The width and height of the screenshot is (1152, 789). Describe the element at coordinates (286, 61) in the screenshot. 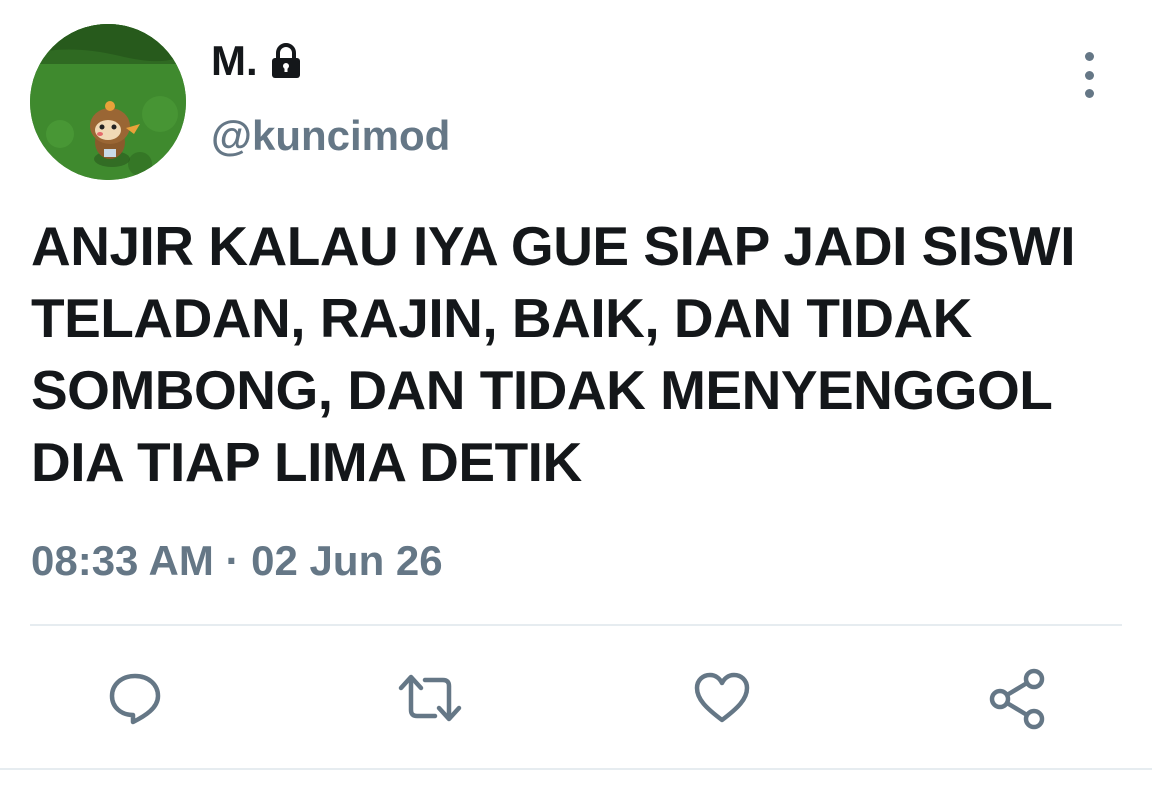

I see `lock-icon` at that location.